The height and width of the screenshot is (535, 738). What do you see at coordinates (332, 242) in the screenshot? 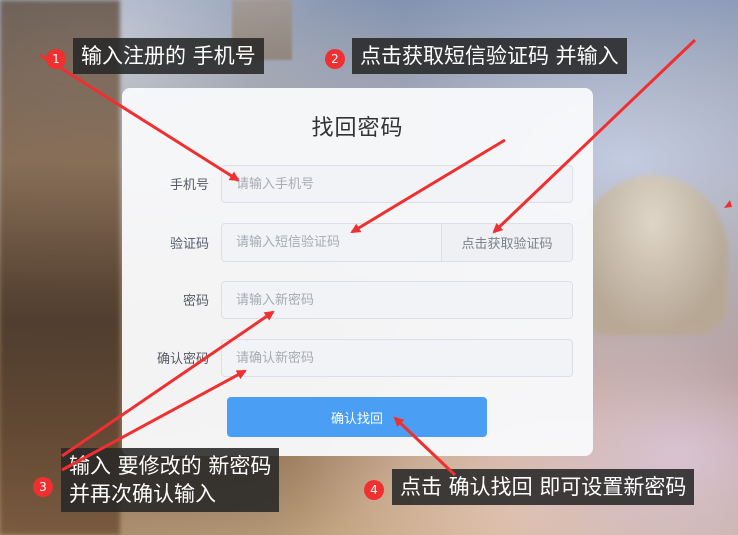
I see `sms-code-input` at bounding box center [332, 242].